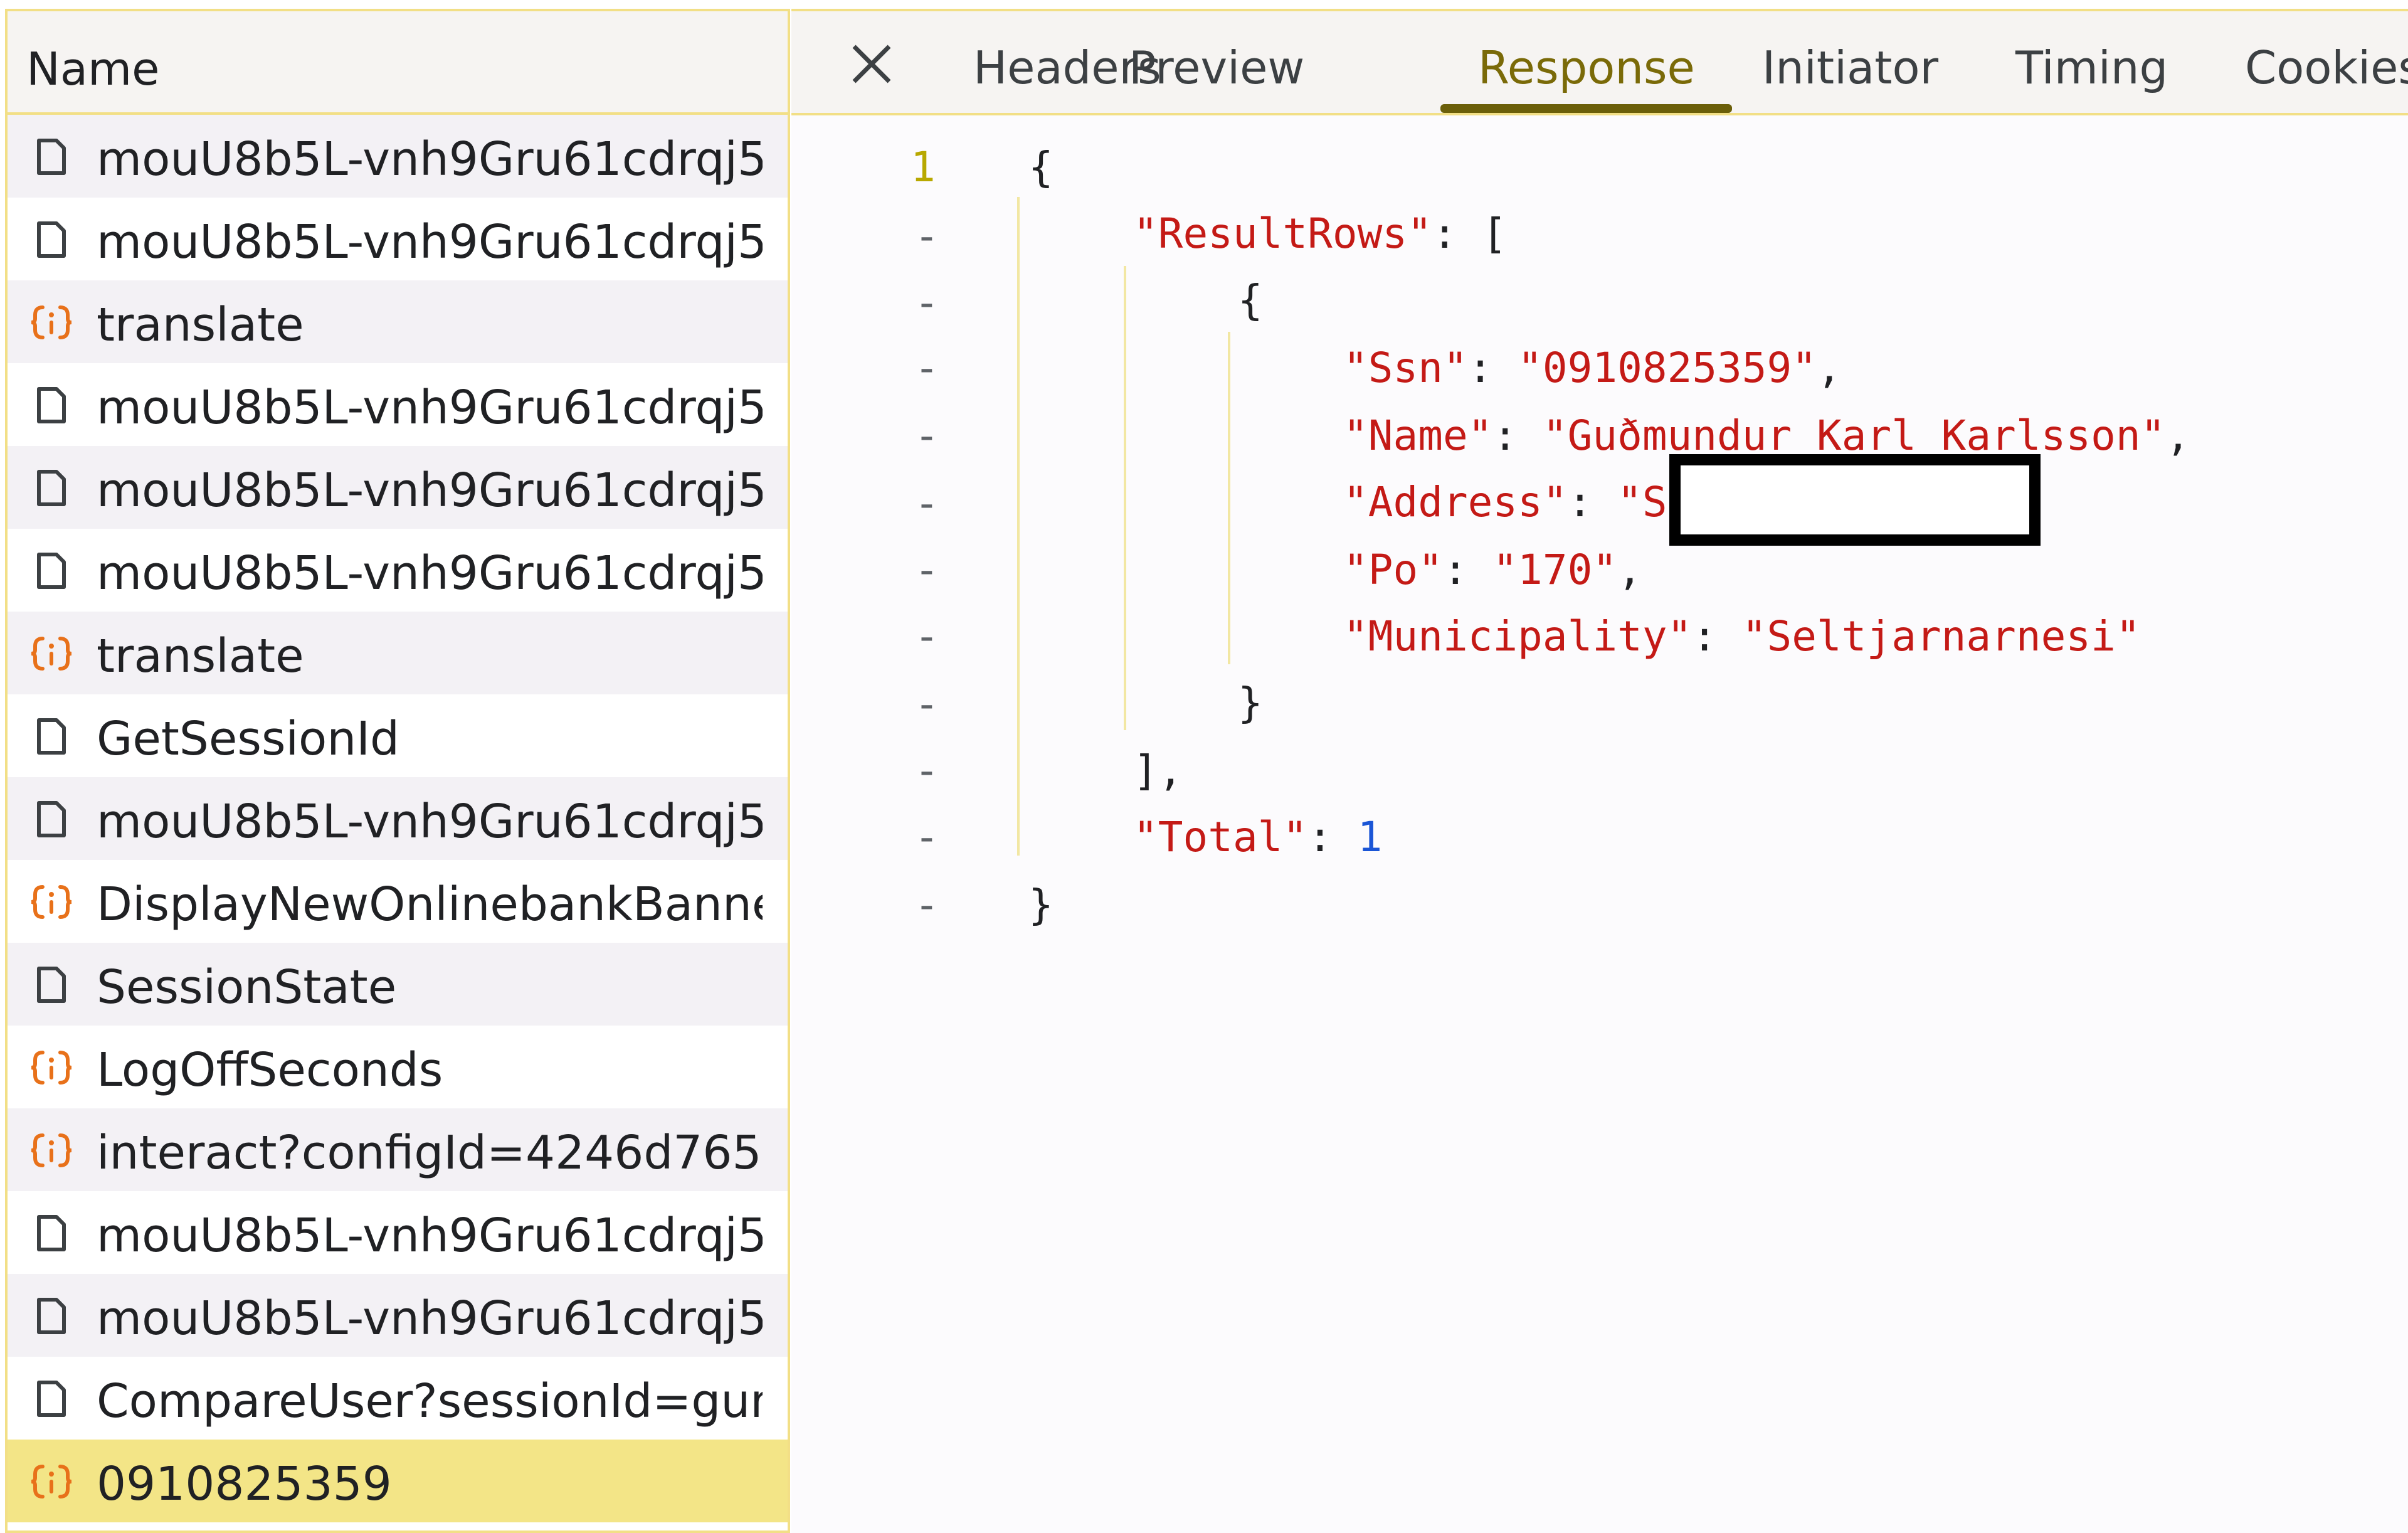 The image size is (2408, 1533). Describe the element at coordinates (1941, 636) in the screenshot. I see `json-string: "Seltjarnarnesi"` at that location.